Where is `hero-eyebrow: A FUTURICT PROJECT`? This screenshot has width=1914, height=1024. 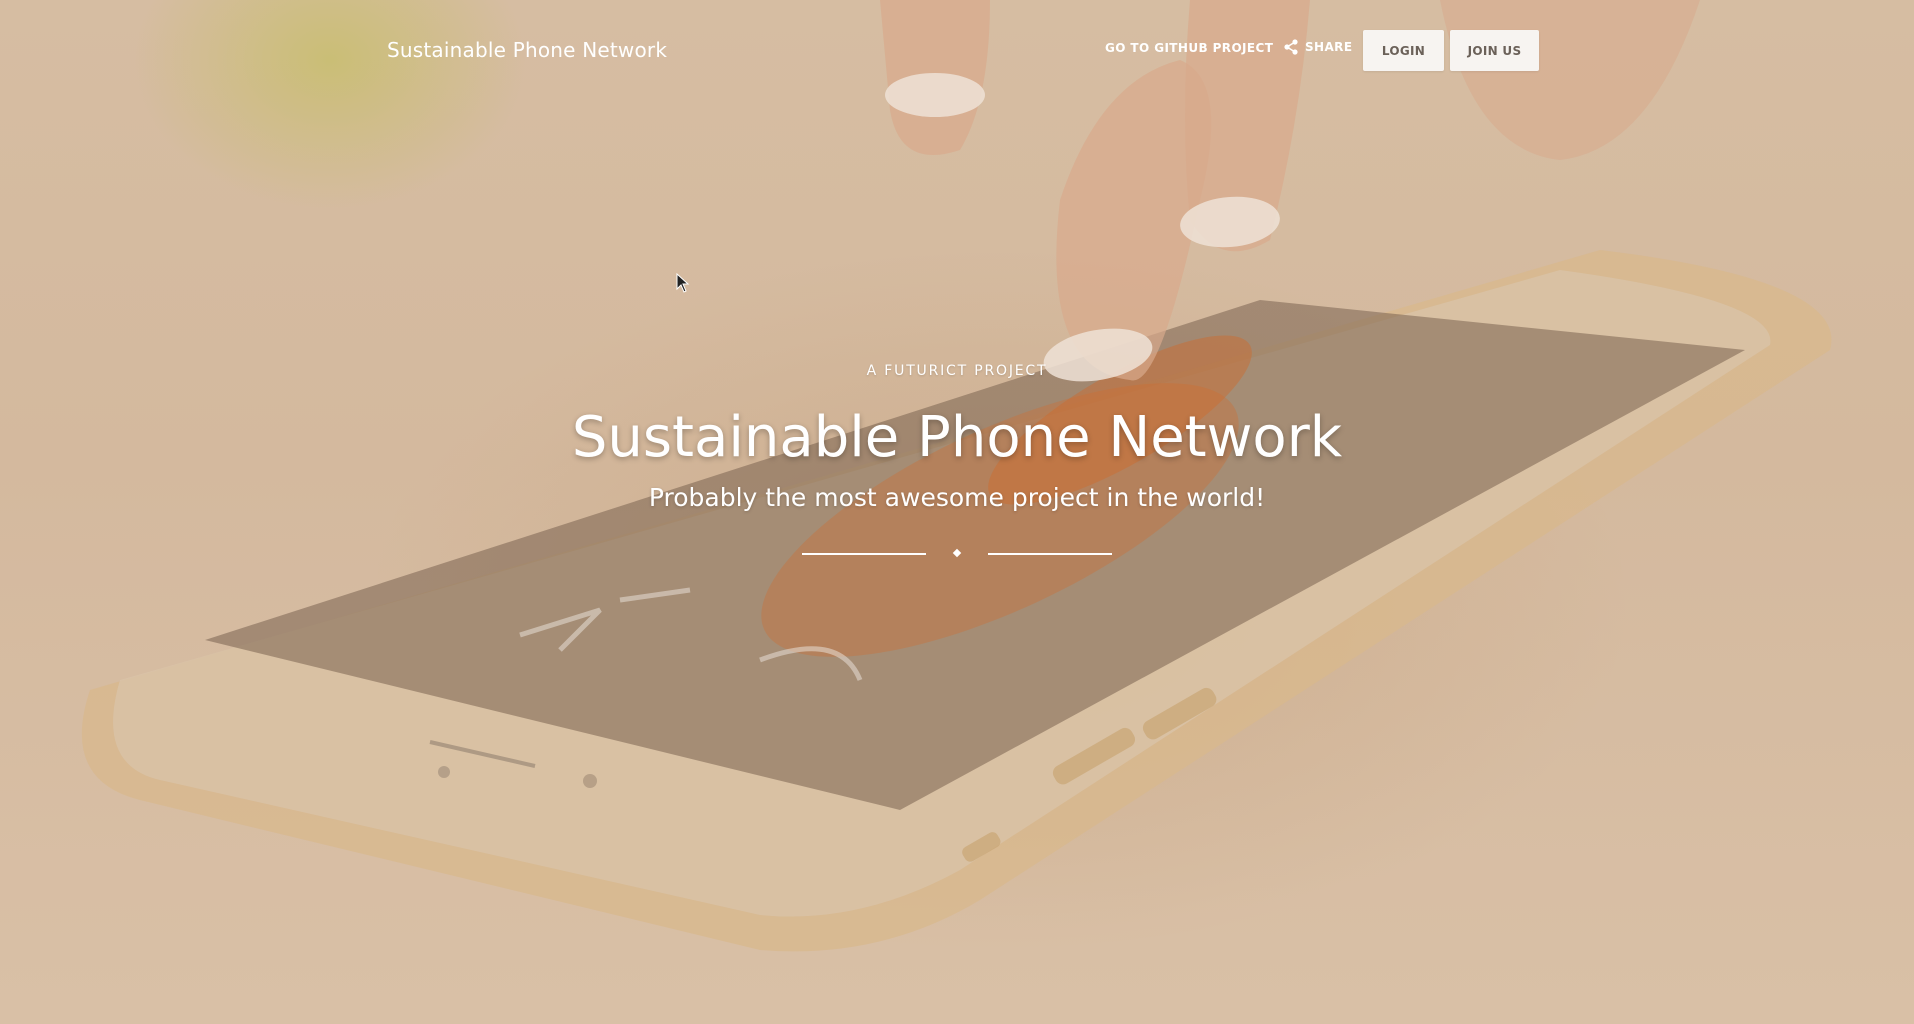
hero-eyebrow: A FUTURICT PROJECT is located at coordinates (957, 371).